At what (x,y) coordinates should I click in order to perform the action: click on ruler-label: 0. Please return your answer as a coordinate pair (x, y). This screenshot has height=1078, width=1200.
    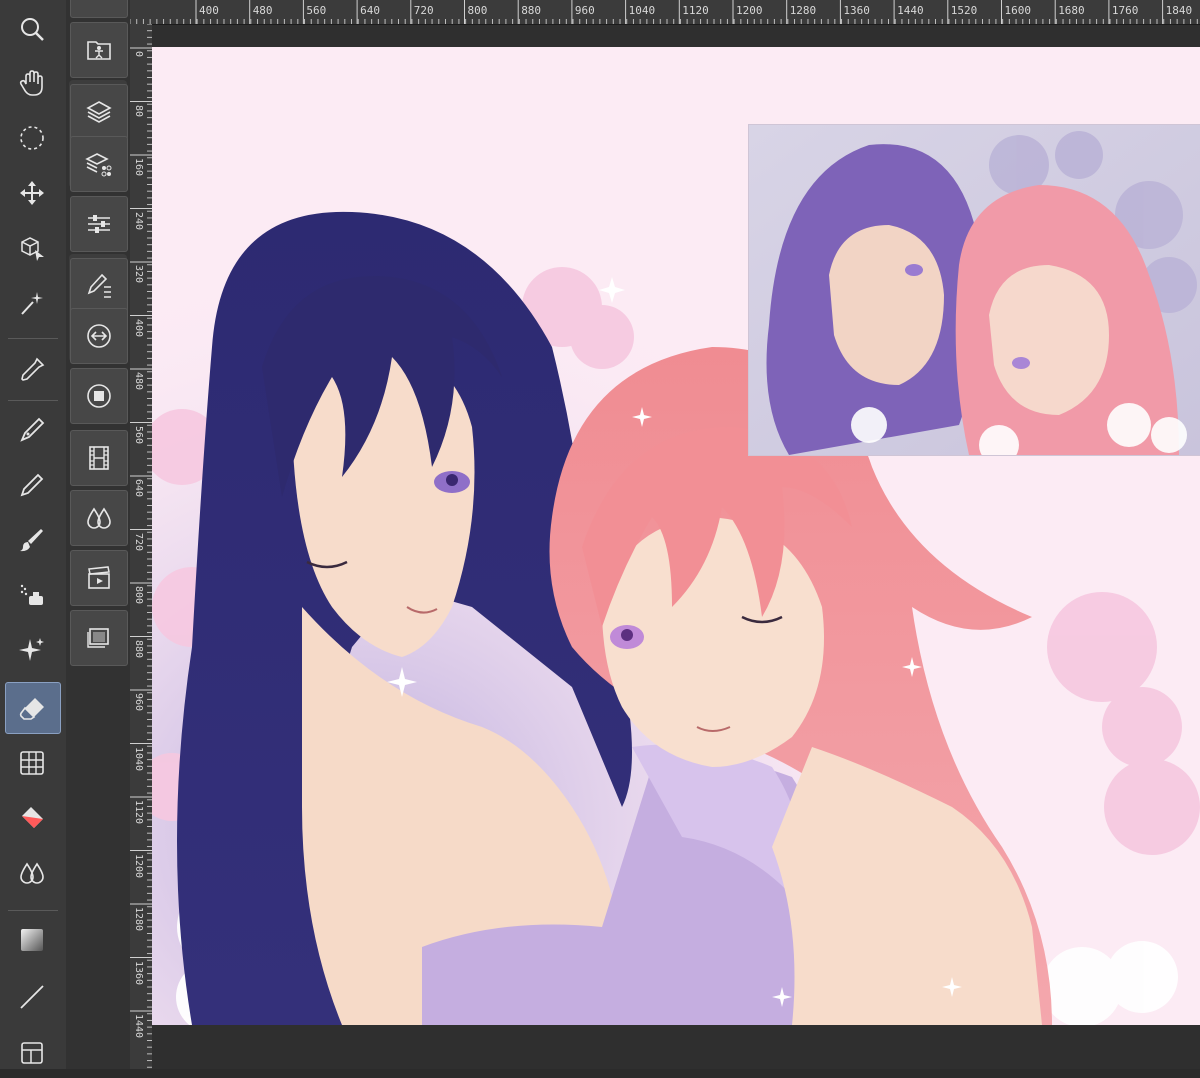
    Looking at the image, I should click on (138, 54).